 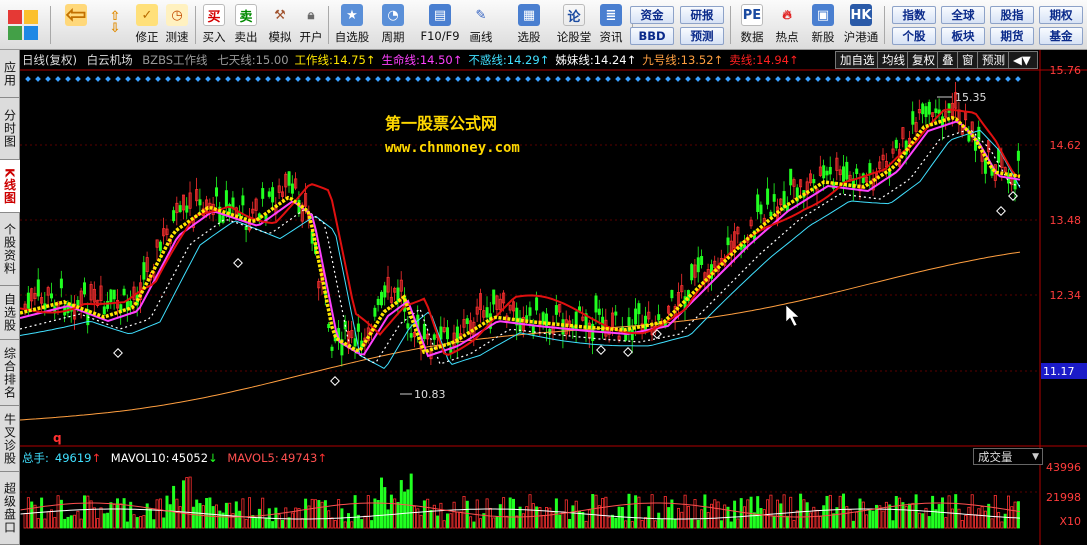 I want to click on sell-button: 卖卖出, so click(x=246, y=26).